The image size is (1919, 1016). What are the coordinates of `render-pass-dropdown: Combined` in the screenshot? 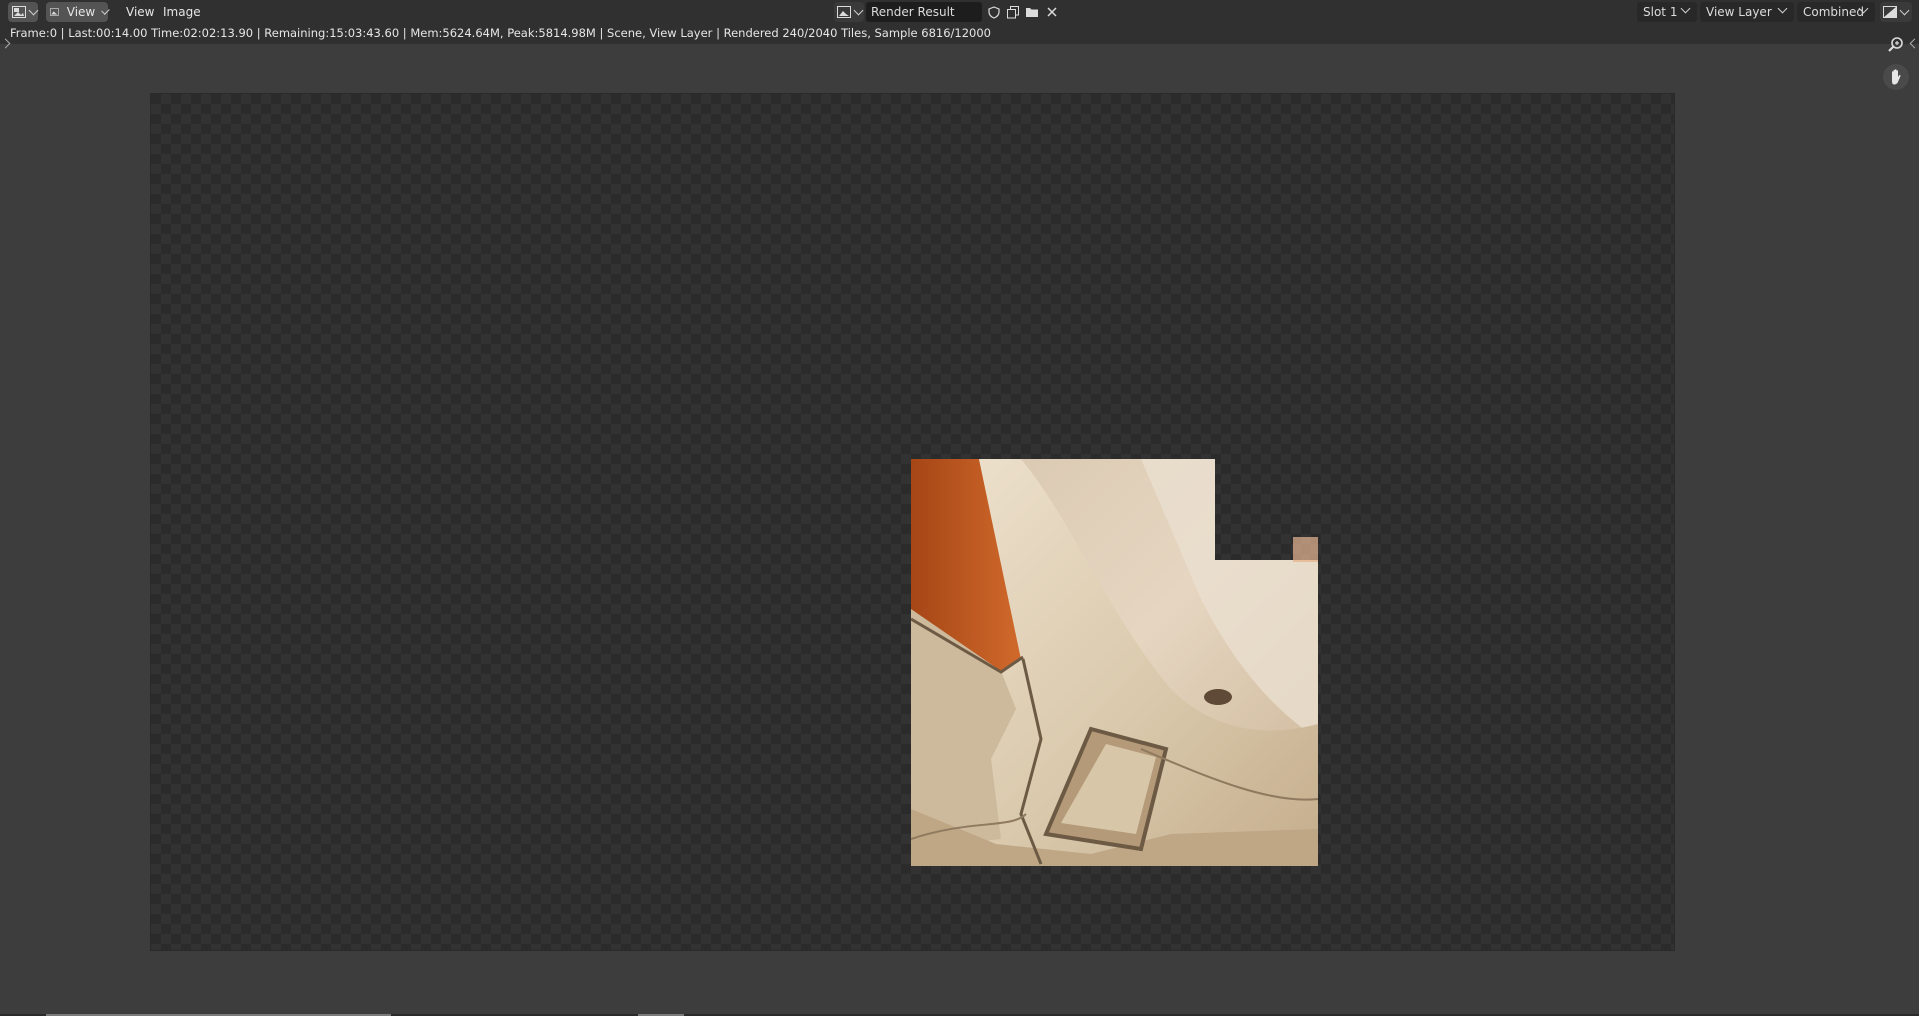 It's located at (1836, 12).